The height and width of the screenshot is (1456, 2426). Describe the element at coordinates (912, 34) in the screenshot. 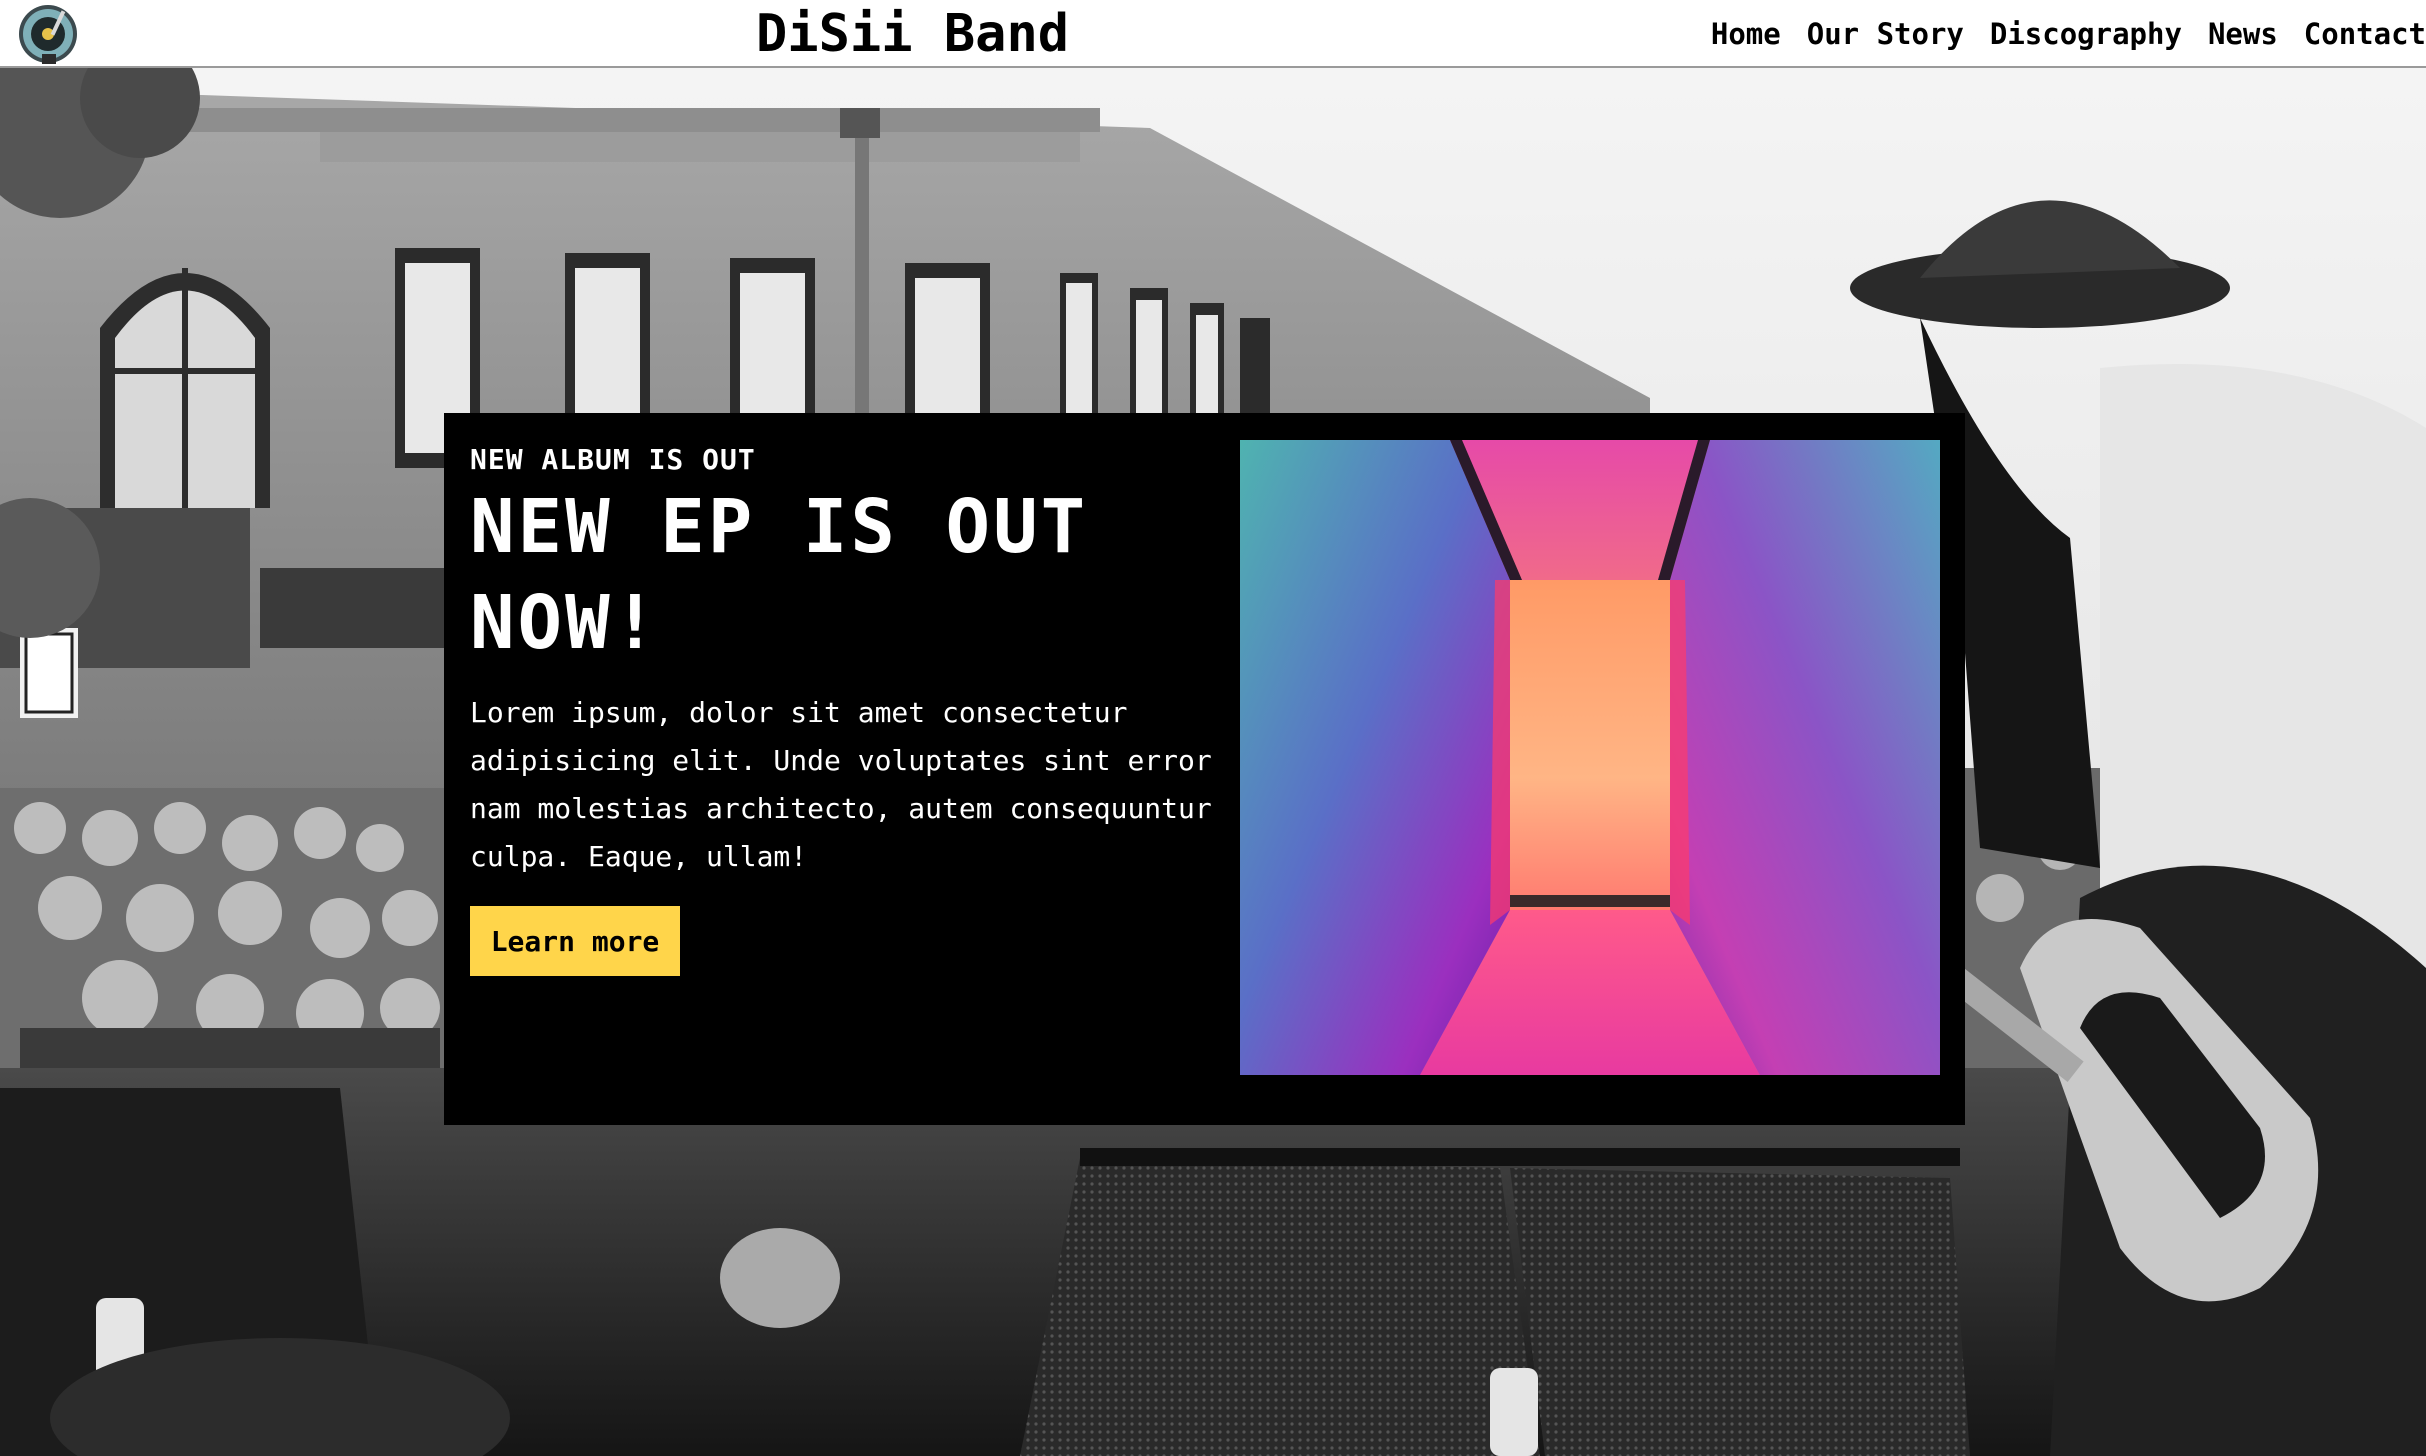

I see `site-title: DiSii Band` at that location.